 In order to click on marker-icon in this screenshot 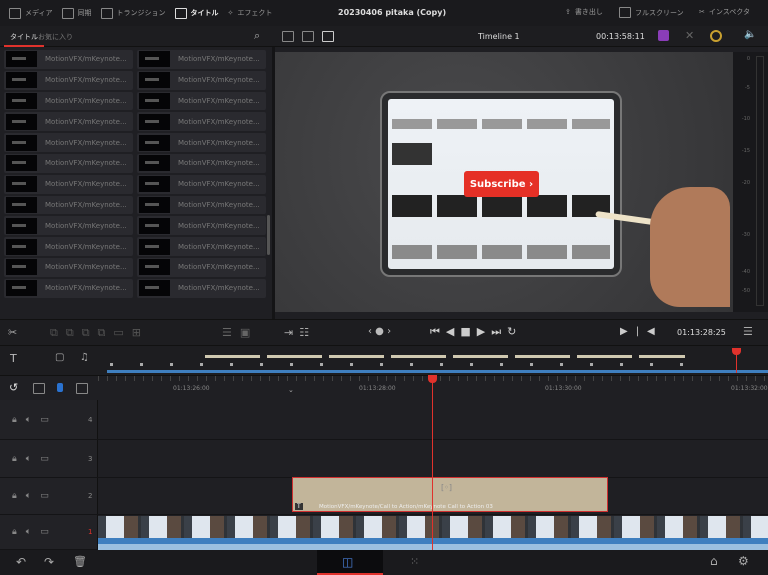, I will do `click(60, 387)`.